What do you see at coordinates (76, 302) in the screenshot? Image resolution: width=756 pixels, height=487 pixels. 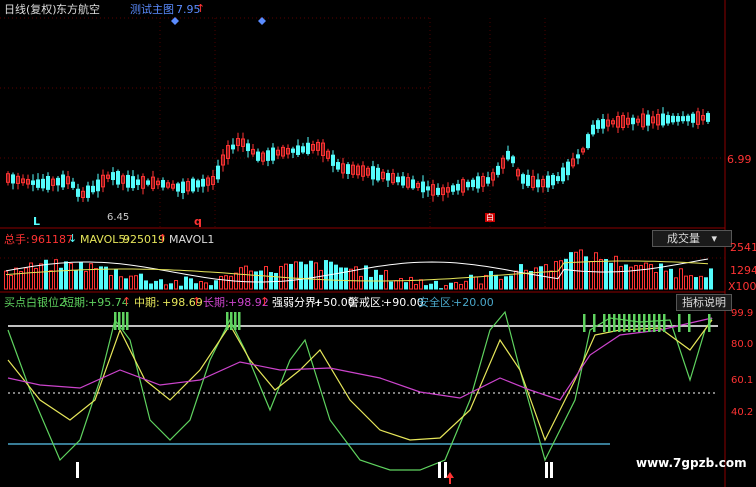 I see `short-label: 短期:` at bounding box center [76, 302].